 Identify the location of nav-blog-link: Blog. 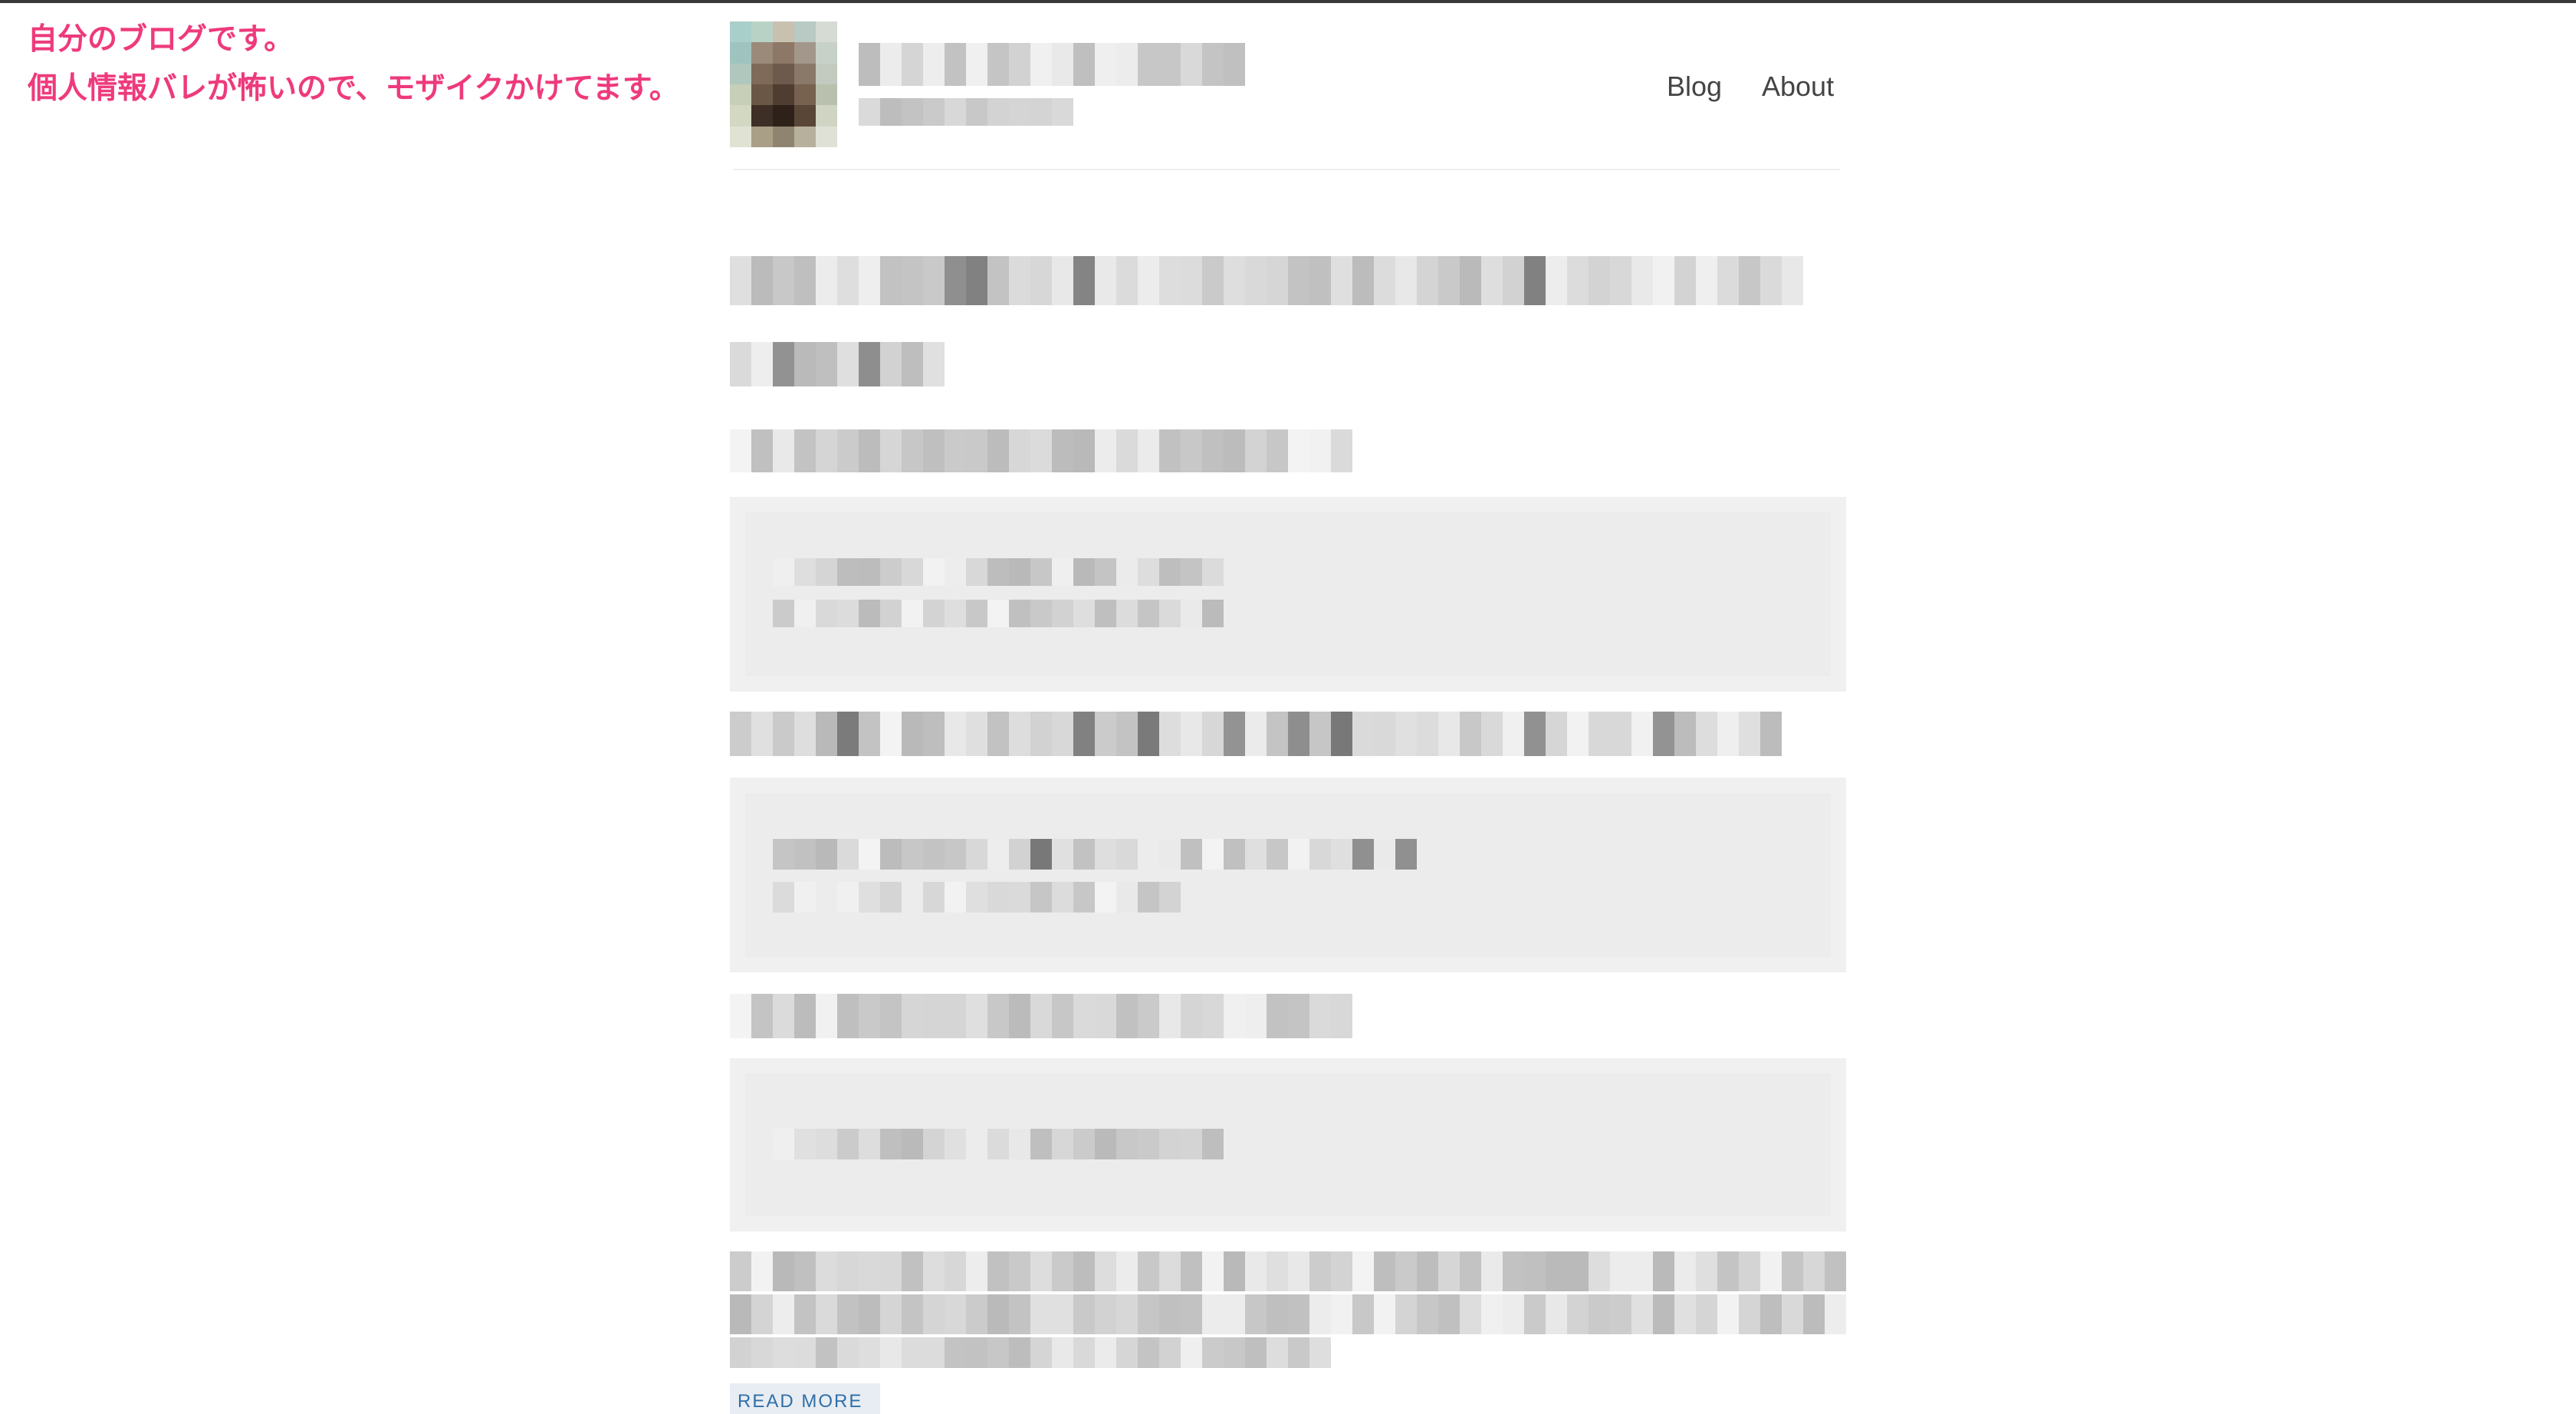
(1695, 87).